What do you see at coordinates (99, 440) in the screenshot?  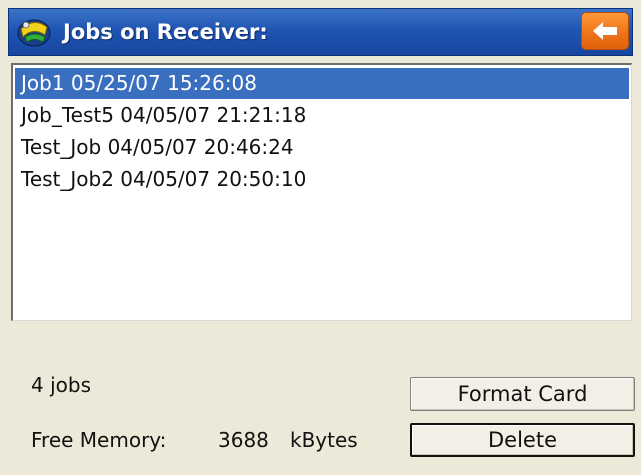 I see `free-memory-label: Free Memory:` at bounding box center [99, 440].